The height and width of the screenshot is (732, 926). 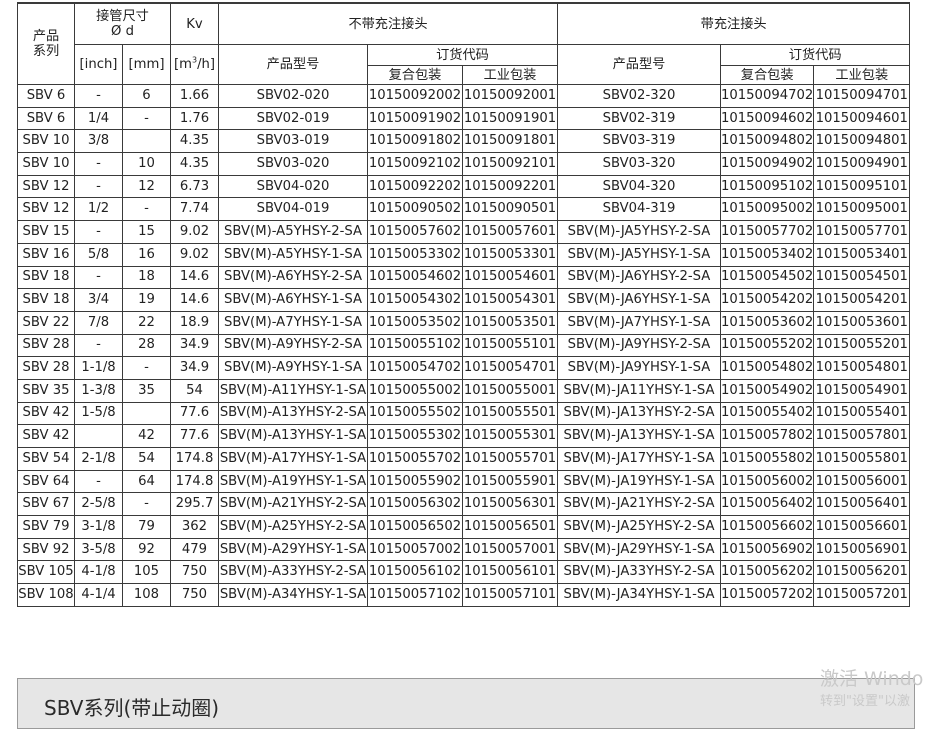 I want to click on cell-industrial-code-without: 10150053301, so click(x=510, y=254).